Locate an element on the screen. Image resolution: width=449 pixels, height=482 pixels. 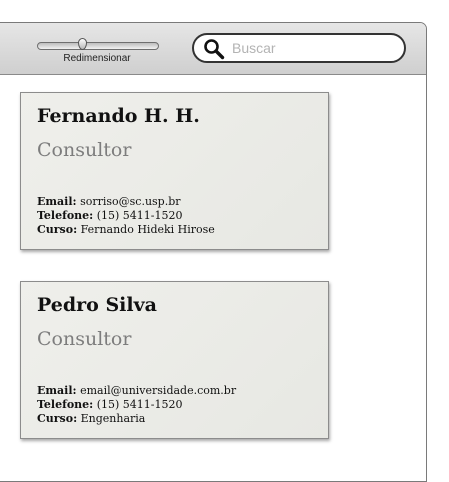
contact-name: Pedro Silva is located at coordinates (97, 305).